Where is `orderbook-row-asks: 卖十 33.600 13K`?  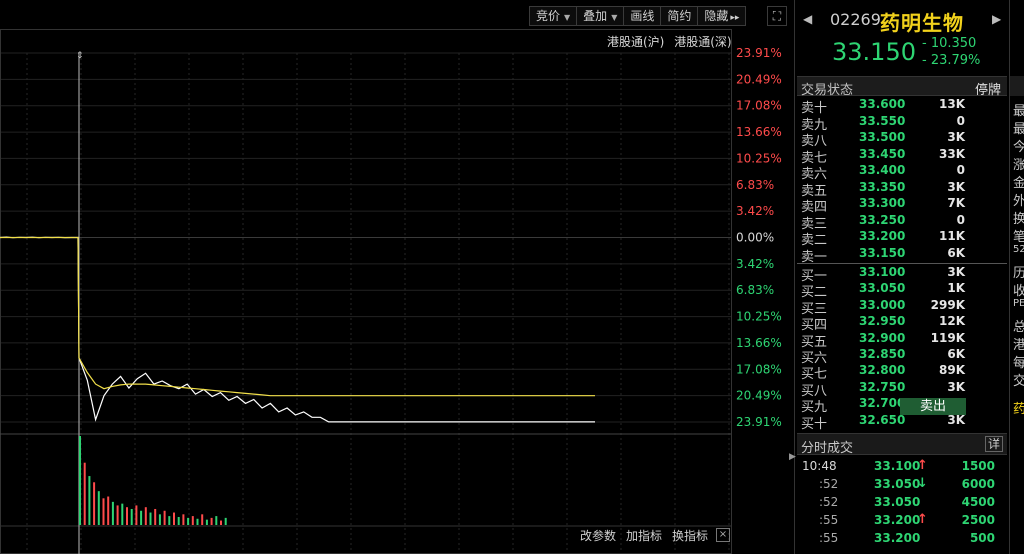
orderbook-row-asks: 卖十 33.600 13K is located at coordinates (902, 106).